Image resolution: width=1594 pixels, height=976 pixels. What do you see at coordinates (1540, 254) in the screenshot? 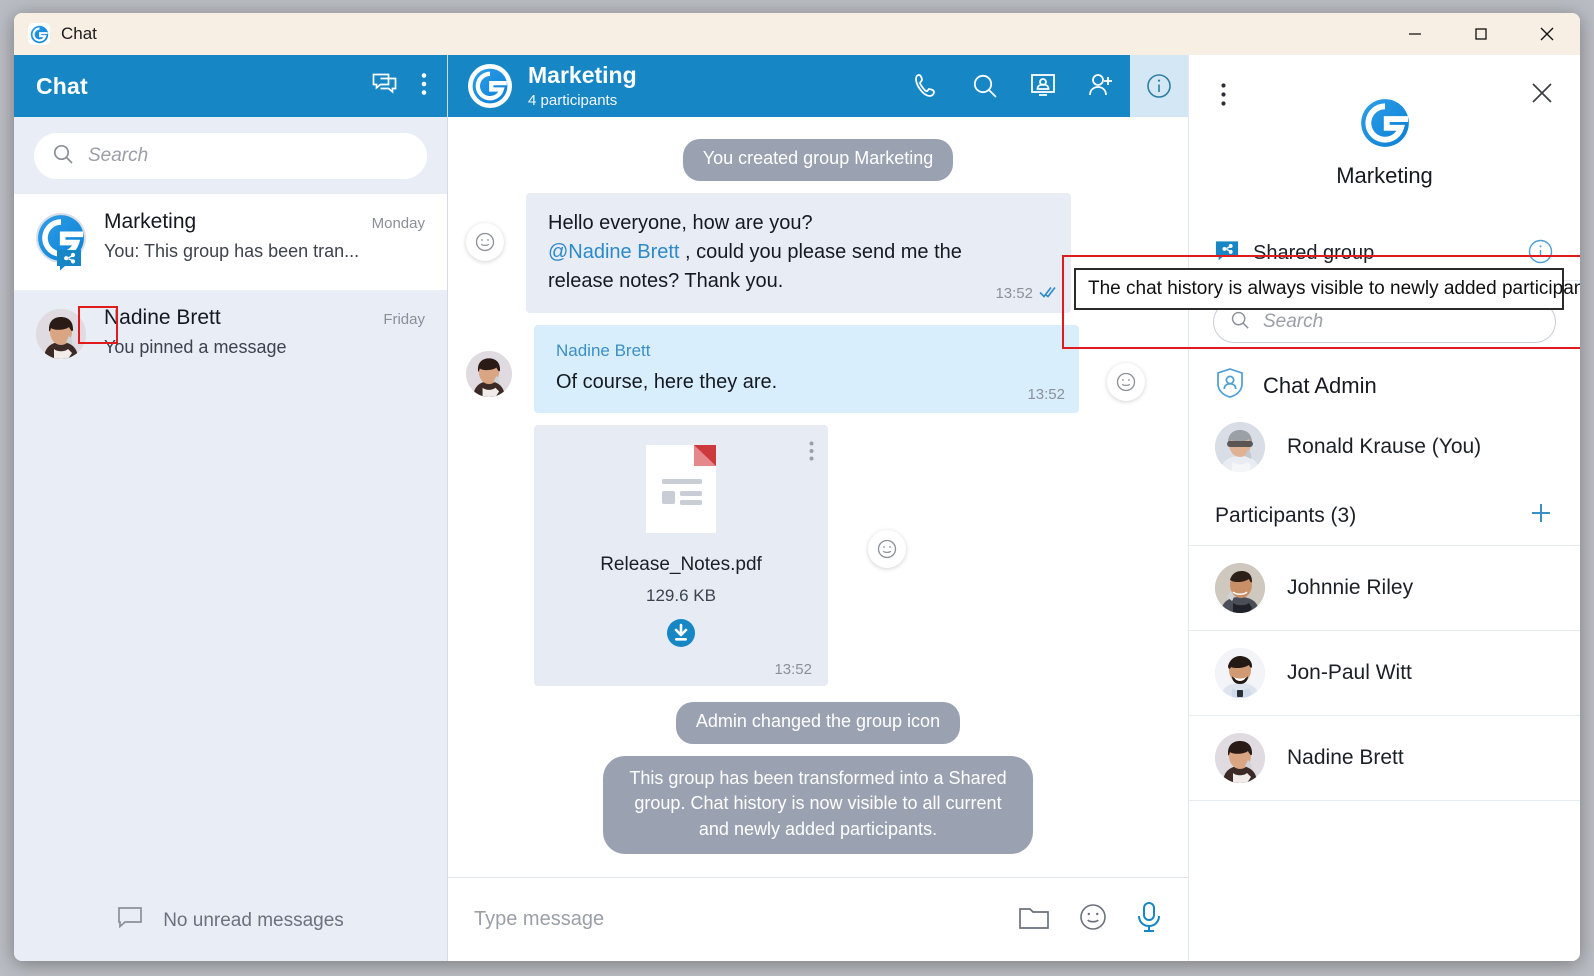
I see `info-circle-icon` at bounding box center [1540, 254].